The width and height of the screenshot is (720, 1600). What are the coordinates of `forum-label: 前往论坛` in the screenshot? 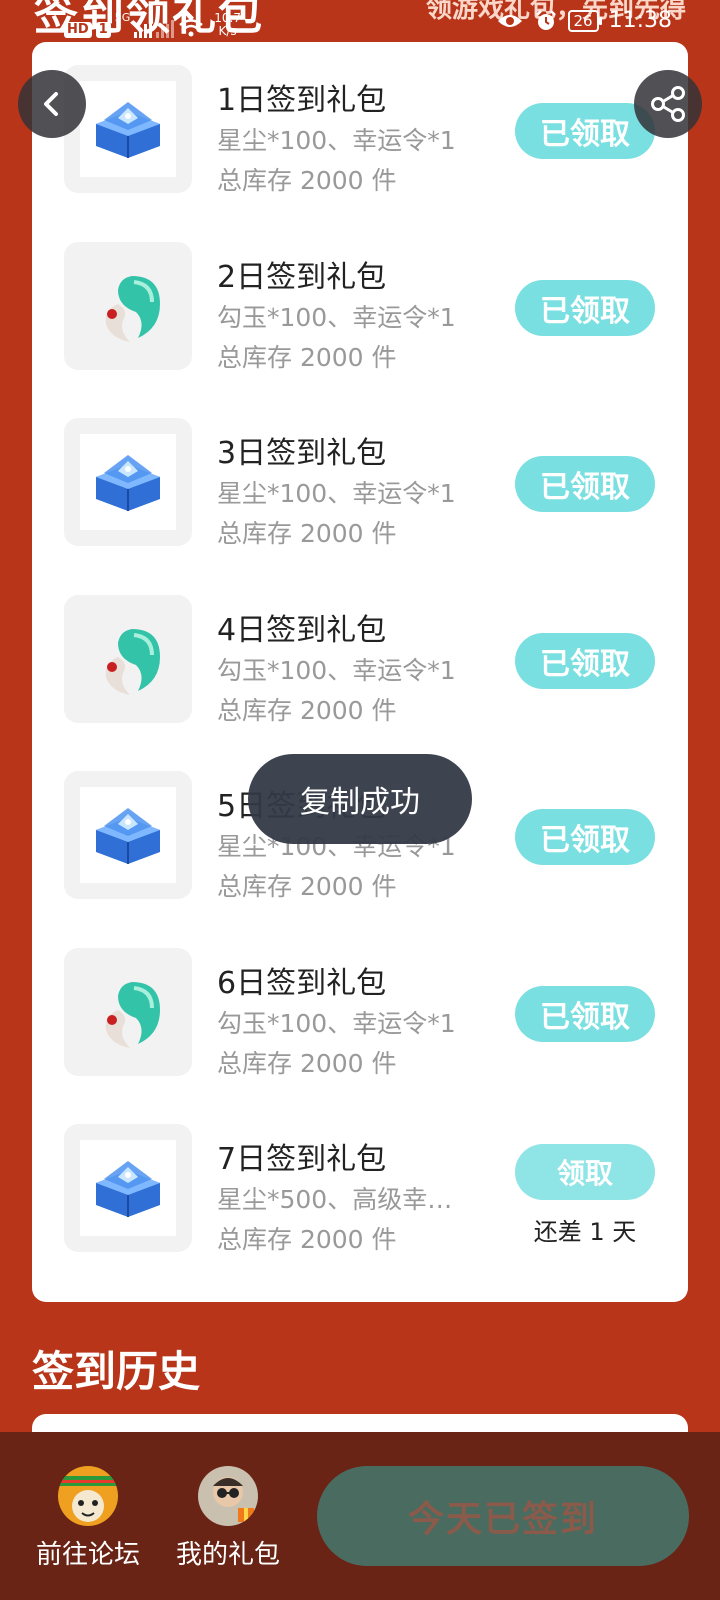 It's located at (87, 1555).